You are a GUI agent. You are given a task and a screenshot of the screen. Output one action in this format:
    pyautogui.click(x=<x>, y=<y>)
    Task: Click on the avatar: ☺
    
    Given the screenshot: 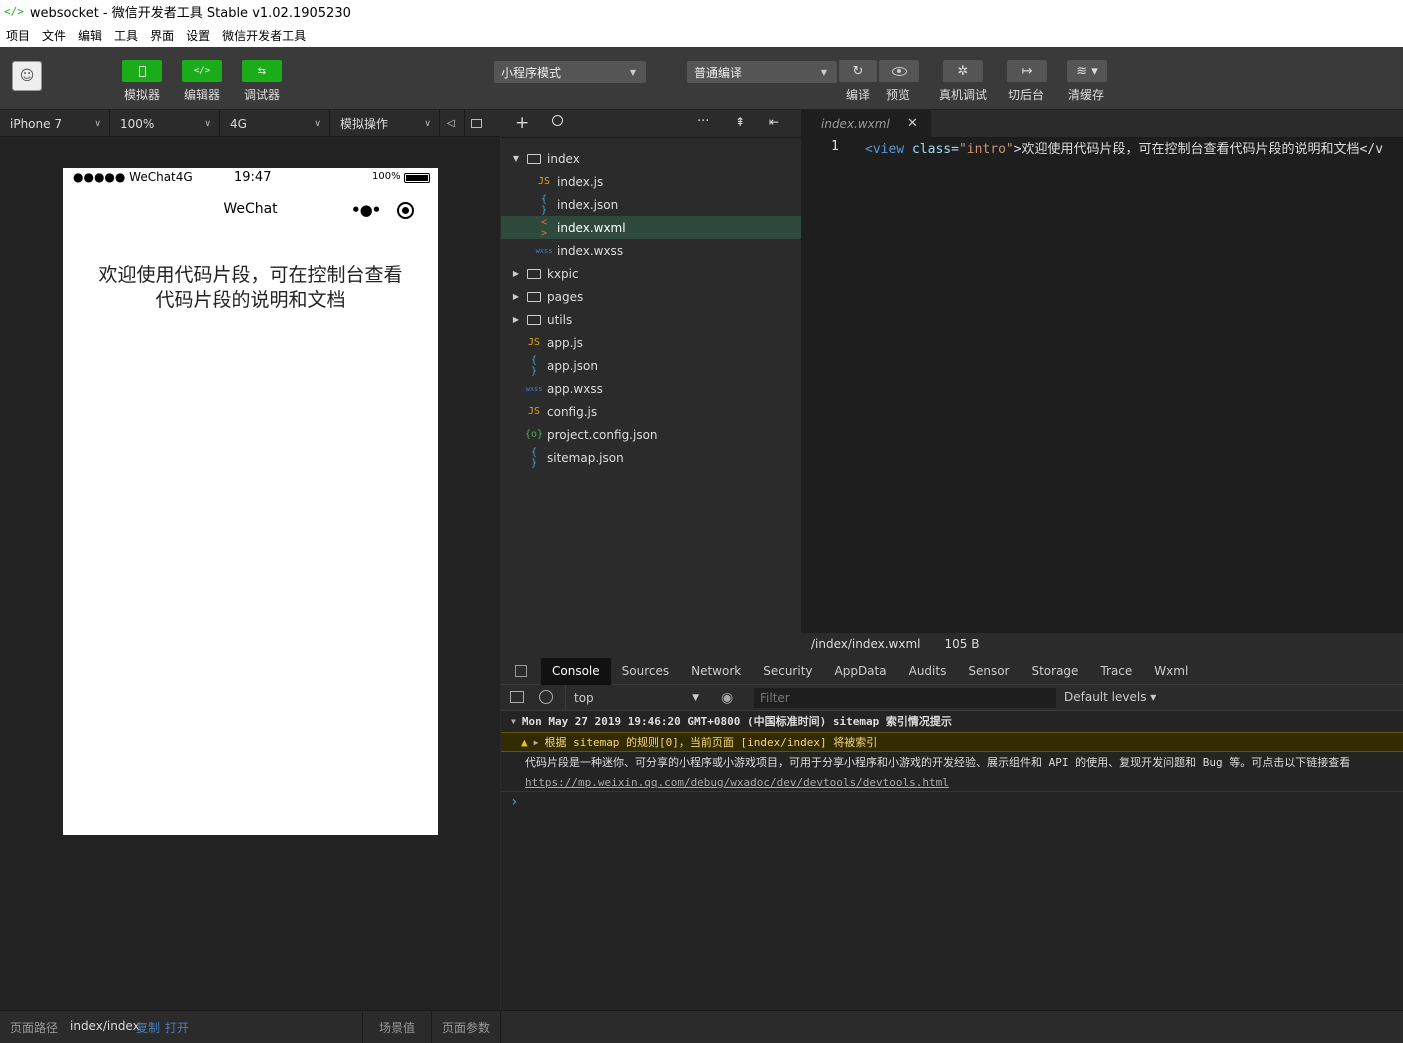 What is the action you would take?
    pyautogui.click(x=27, y=76)
    